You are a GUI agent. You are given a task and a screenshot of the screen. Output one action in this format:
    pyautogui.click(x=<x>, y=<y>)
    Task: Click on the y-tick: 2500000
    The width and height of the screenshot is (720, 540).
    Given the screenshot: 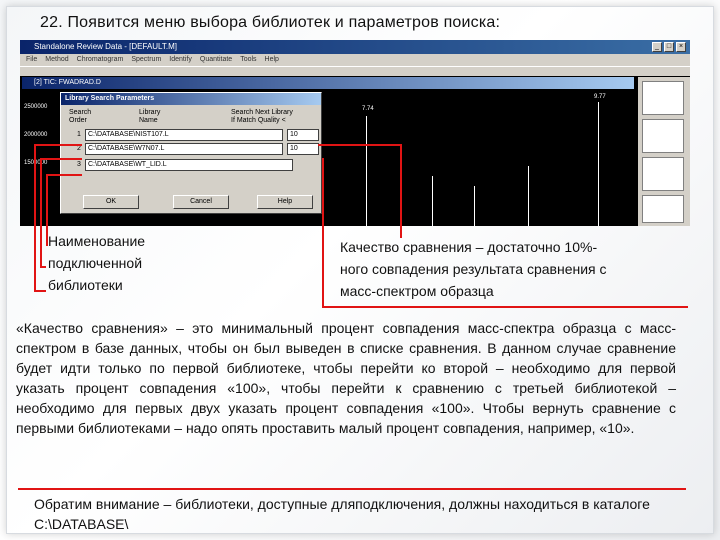 What is the action you would take?
    pyautogui.click(x=36, y=107)
    